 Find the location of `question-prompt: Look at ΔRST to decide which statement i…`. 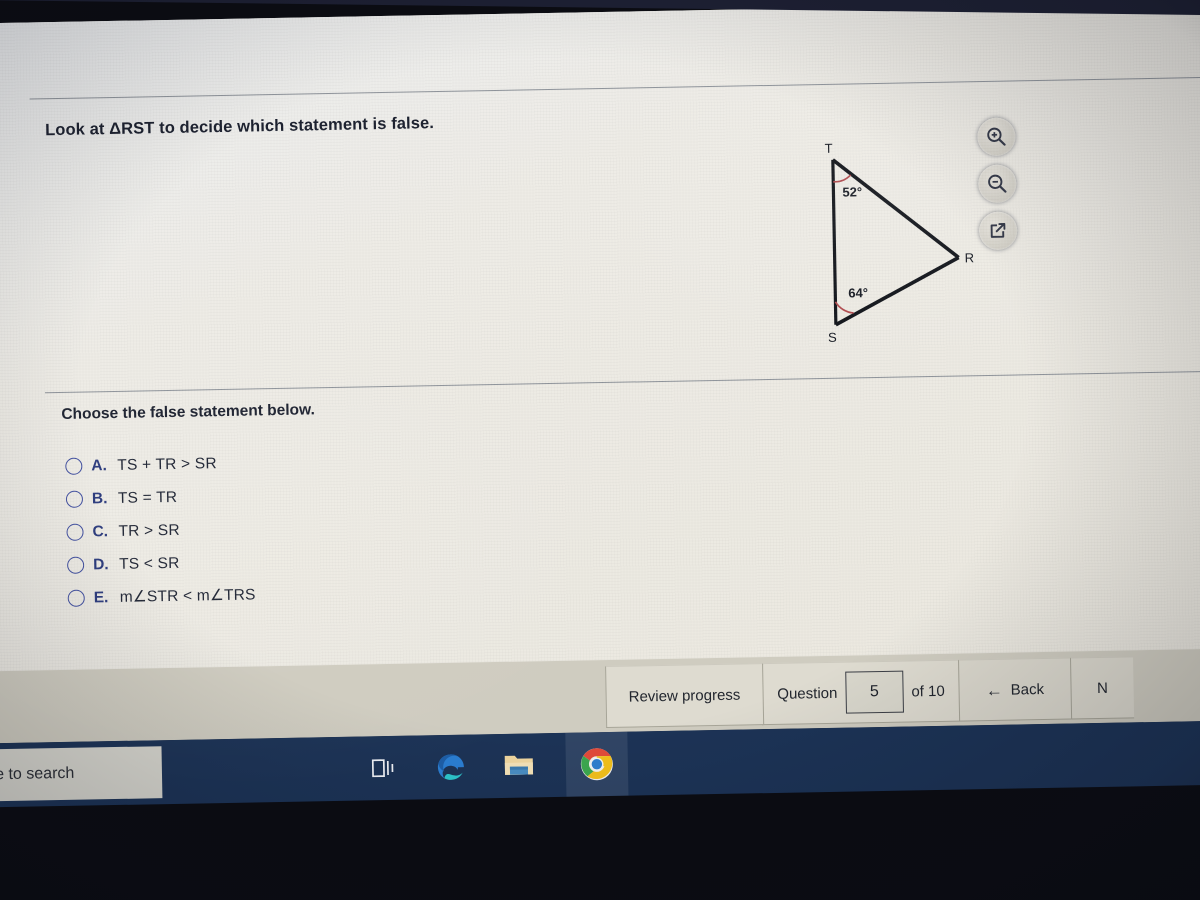

question-prompt: Look at ΔRST to decide which statement i… is located at coordinates (239, 127).